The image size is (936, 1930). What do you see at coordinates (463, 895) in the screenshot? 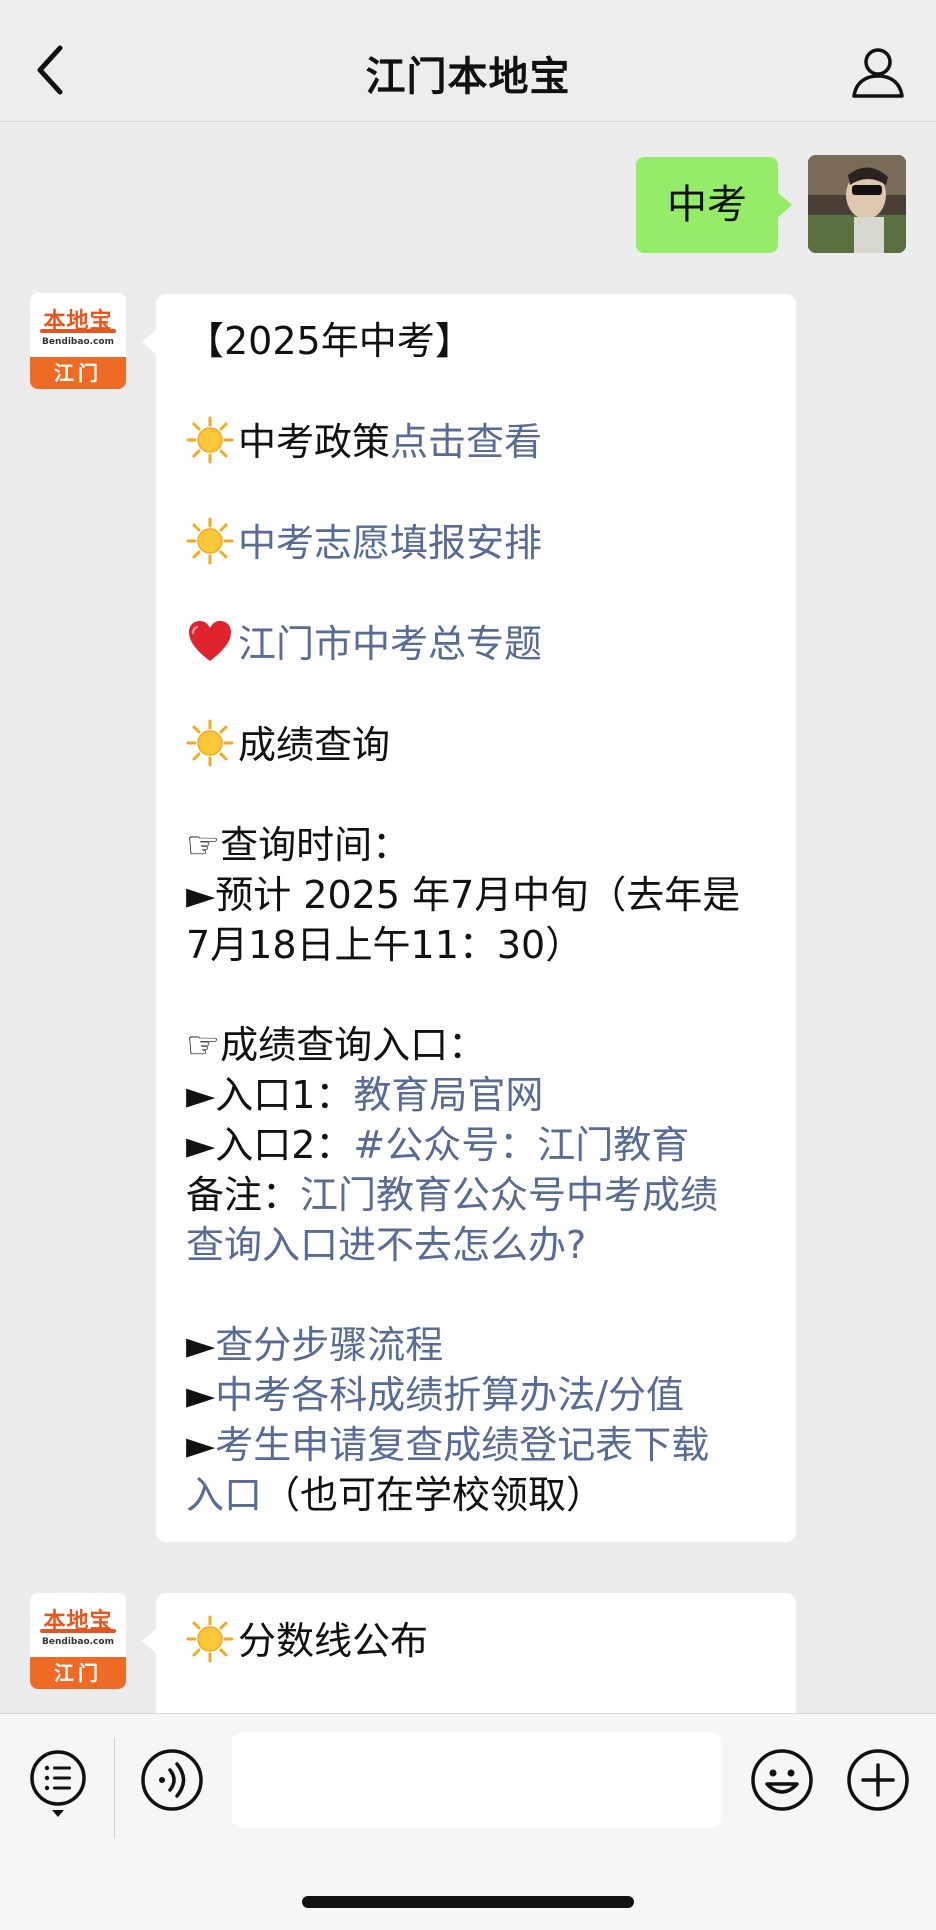
I see `query-time-line1: ►预计 2025 年7月中旬（去年是` at bounding box center [463, 895].